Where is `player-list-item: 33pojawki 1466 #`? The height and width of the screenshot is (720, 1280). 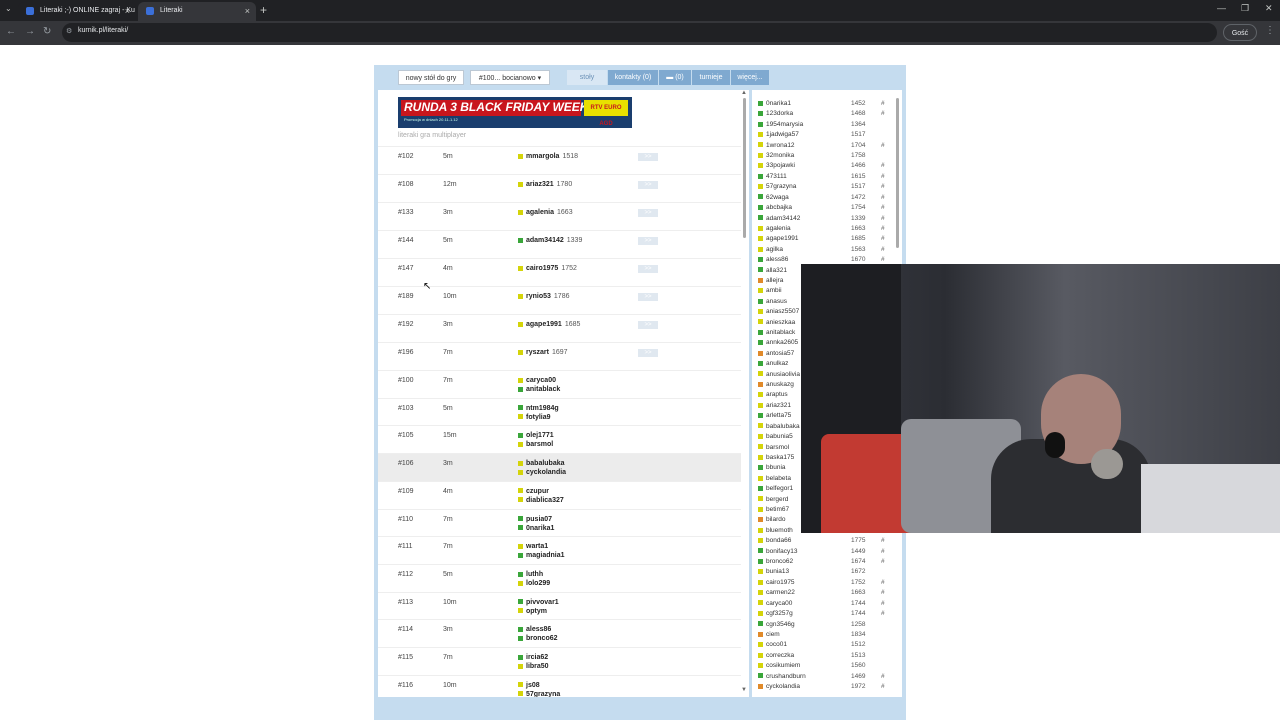
player-list-item: 33pojawki 1466 # is located at coordinates (827, 167).